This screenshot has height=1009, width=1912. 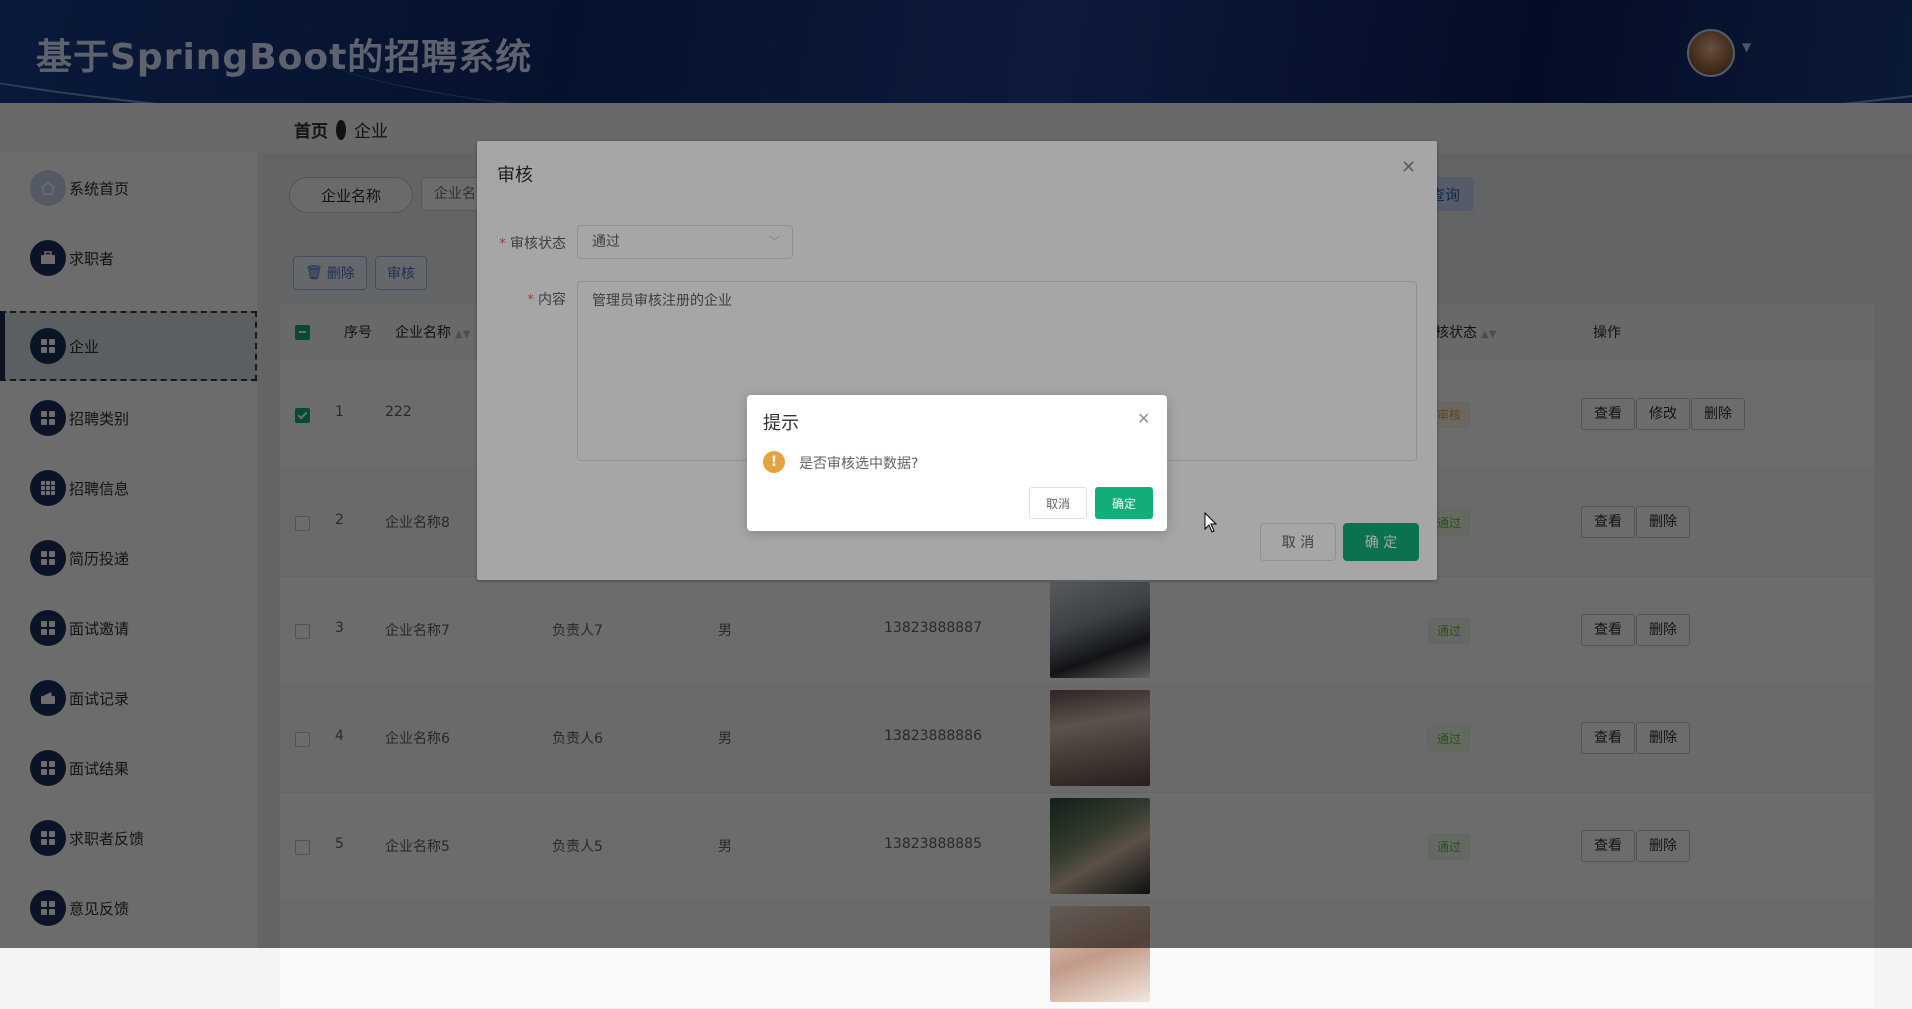 What do you see at coordinates (1143, 418) in the screenshot?
I see `close-icon: ✕` at bounding box center [1143, 418].